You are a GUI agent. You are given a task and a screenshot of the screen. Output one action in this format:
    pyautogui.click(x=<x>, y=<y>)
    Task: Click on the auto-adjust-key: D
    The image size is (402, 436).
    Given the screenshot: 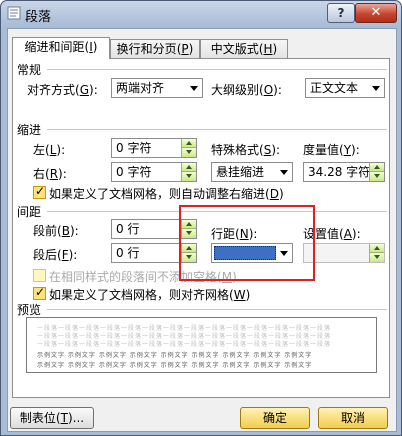 What is the action you would take?
    pyautogui.click(x=274, y=194)
    